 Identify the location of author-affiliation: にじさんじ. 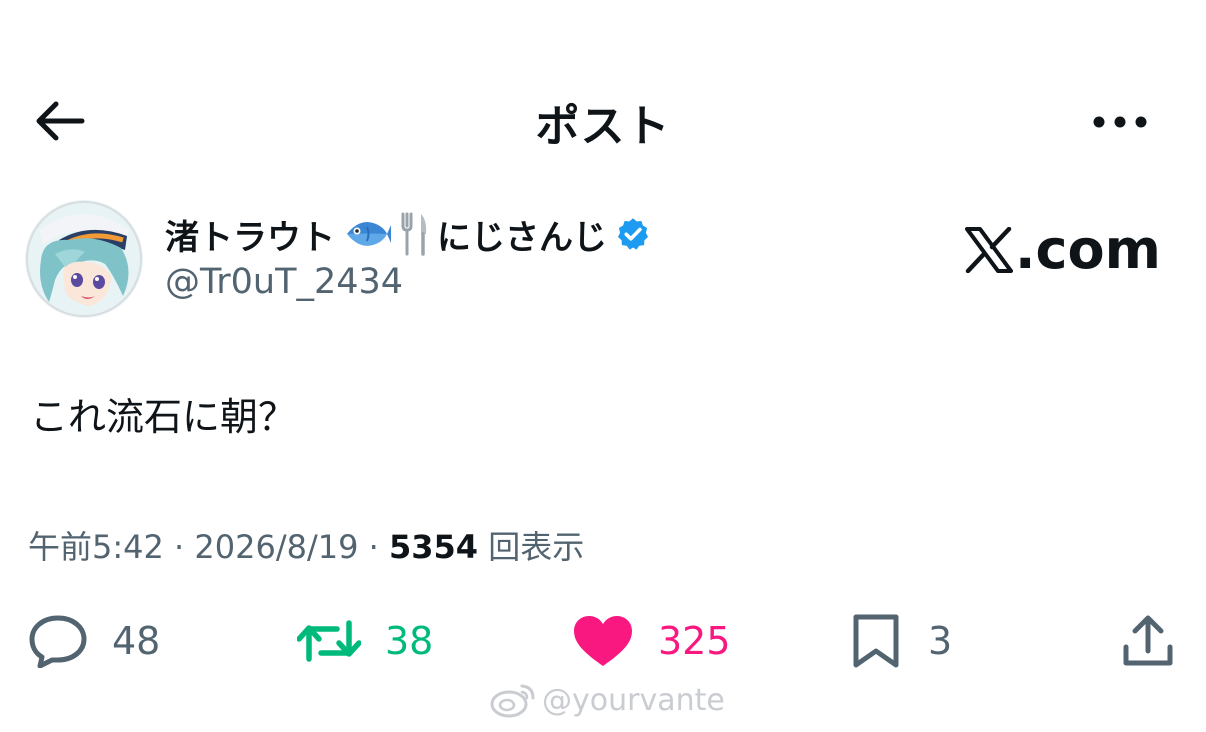
(522, 237).